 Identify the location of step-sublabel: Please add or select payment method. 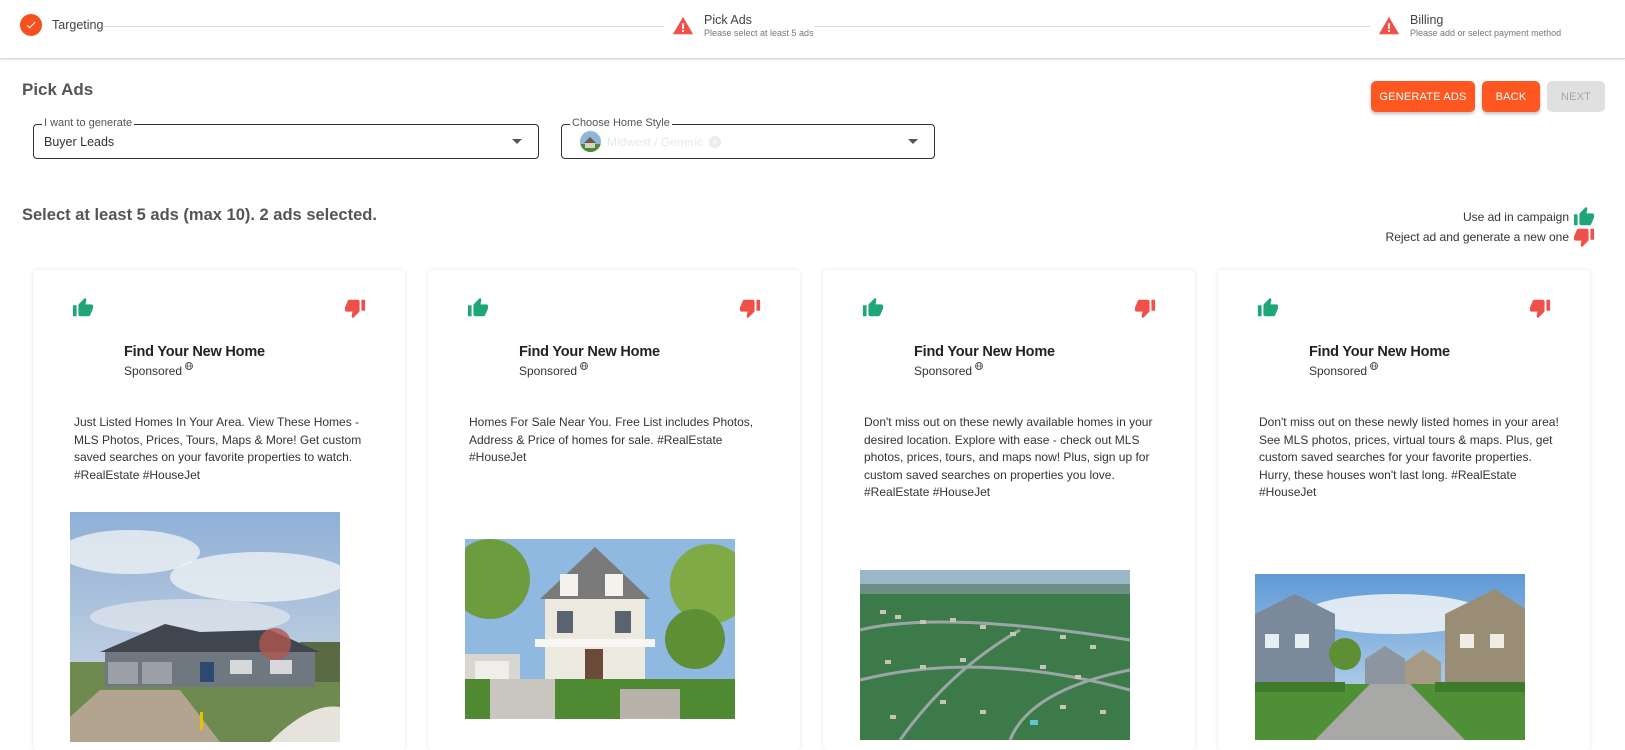
(1486, 33).